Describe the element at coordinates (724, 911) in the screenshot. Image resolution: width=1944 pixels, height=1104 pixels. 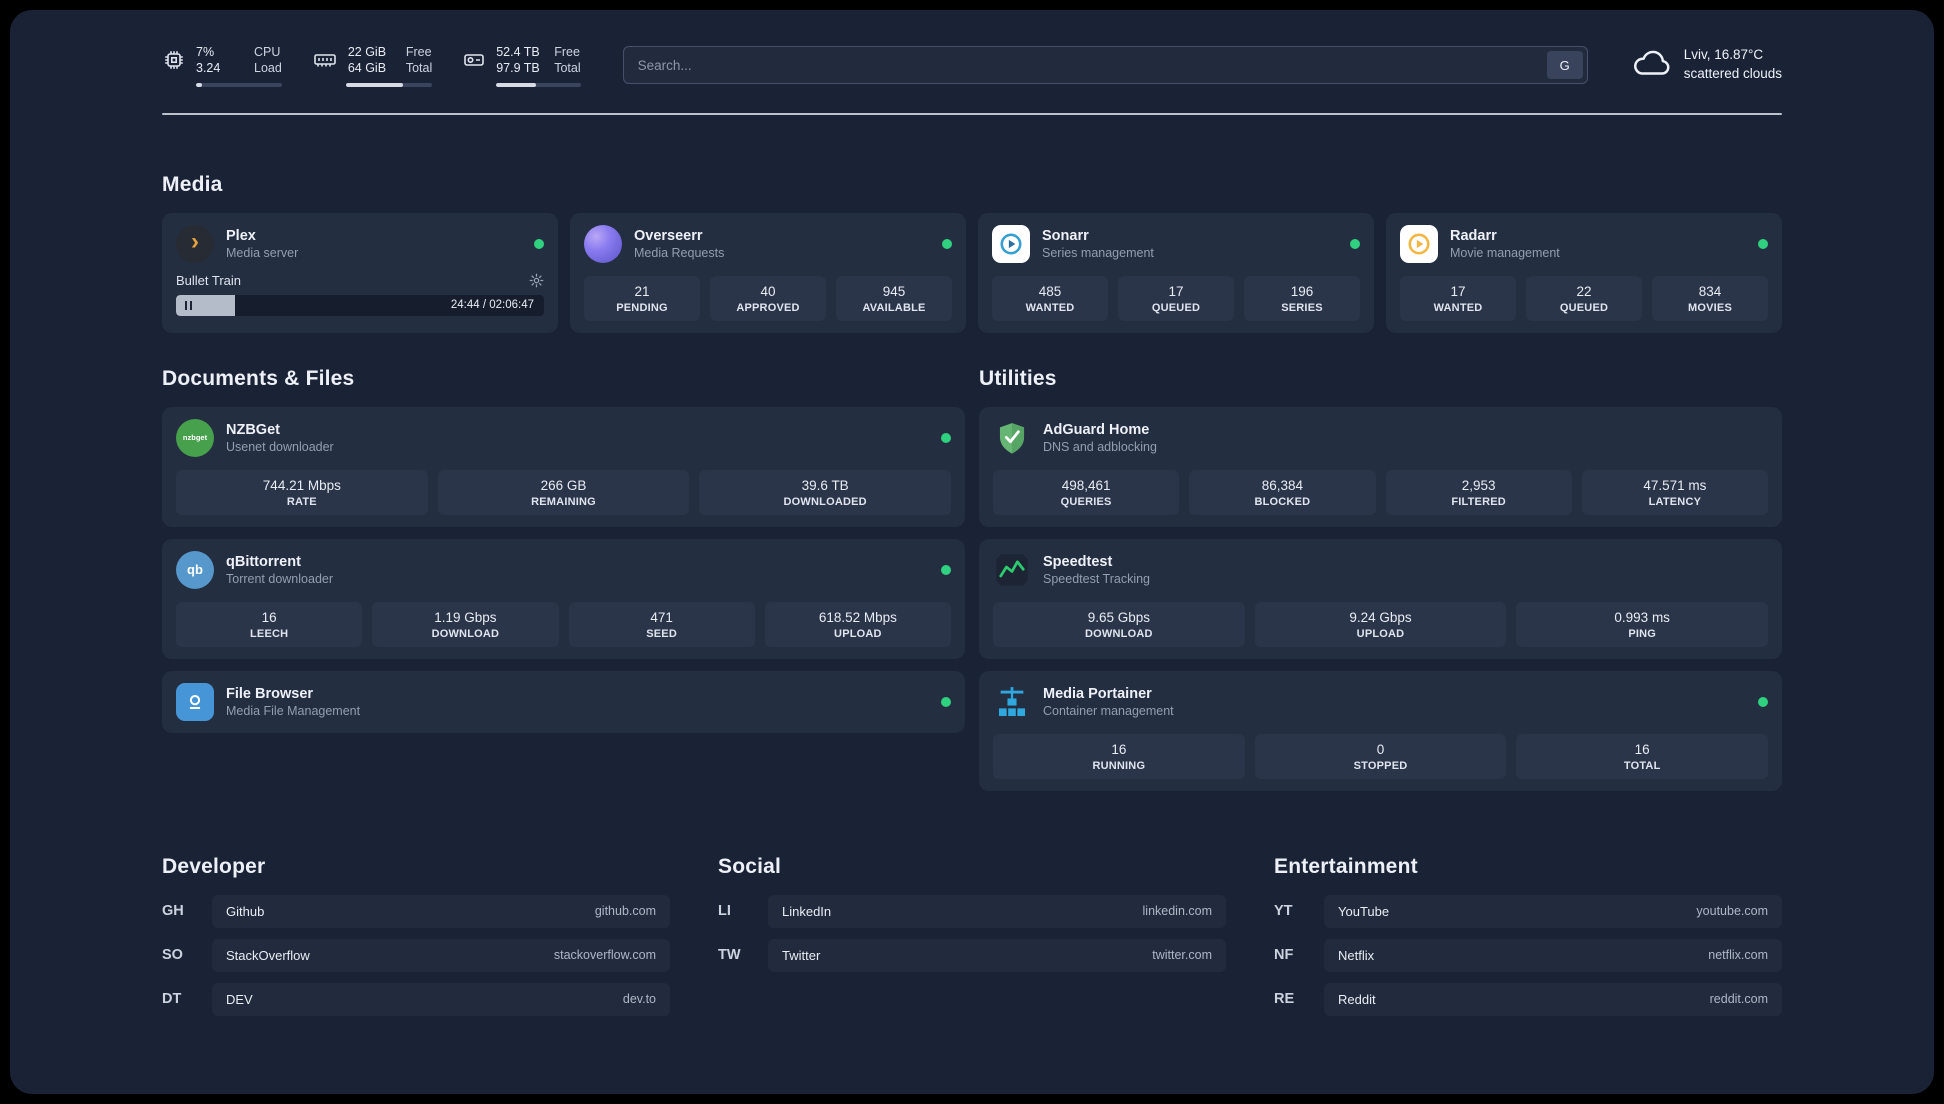
I see `bookmark-abbr: LI` at that location.